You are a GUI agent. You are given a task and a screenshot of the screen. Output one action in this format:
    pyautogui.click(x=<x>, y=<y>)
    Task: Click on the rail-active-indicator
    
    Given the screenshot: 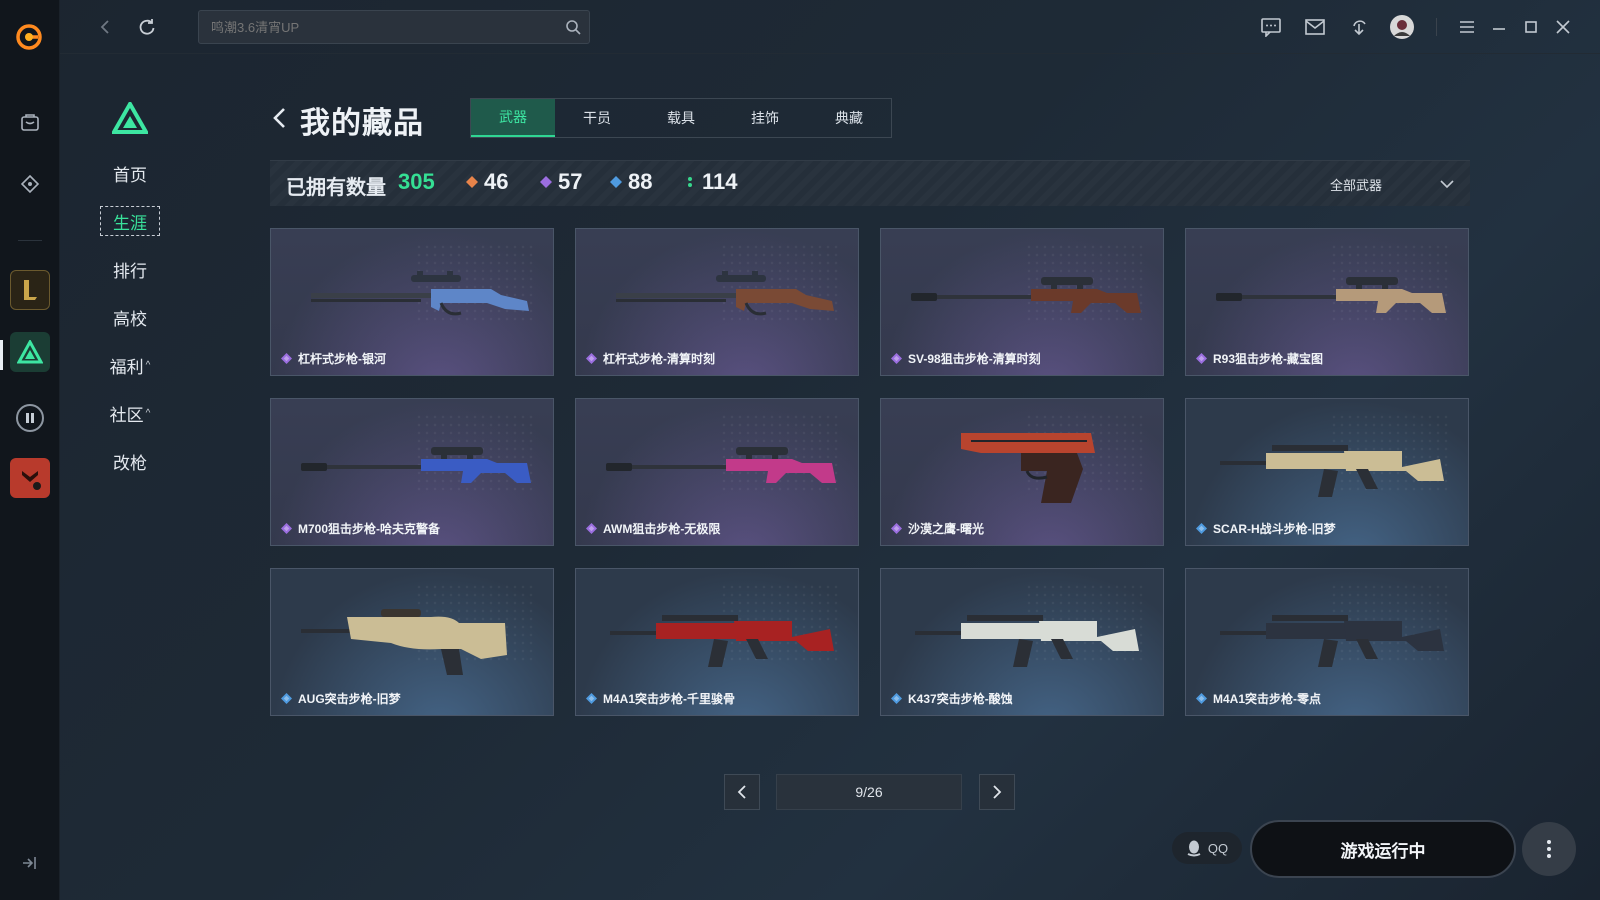 What is the action you would take?
    pyautogui.click(x=1, y=355)
    